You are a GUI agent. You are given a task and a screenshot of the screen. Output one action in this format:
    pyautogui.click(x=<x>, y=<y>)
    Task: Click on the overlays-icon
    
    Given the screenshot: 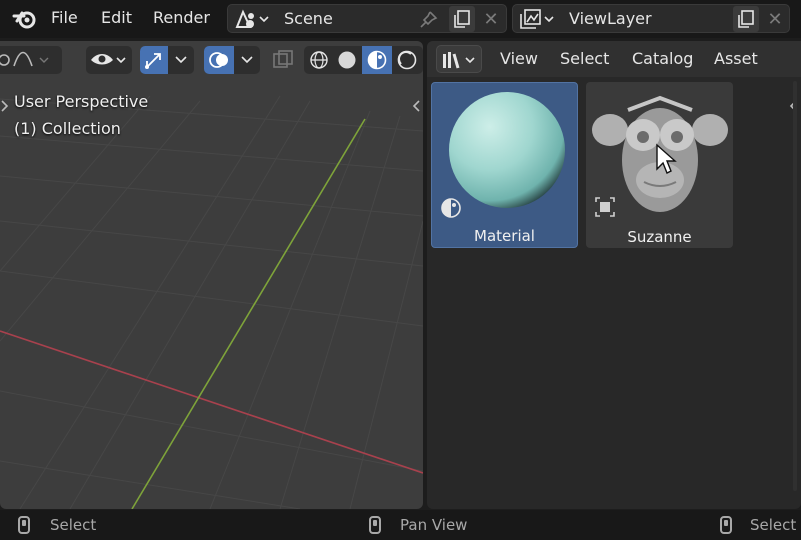 What is the action you would take?
    pyautogui.click(x=218, y=60)
    